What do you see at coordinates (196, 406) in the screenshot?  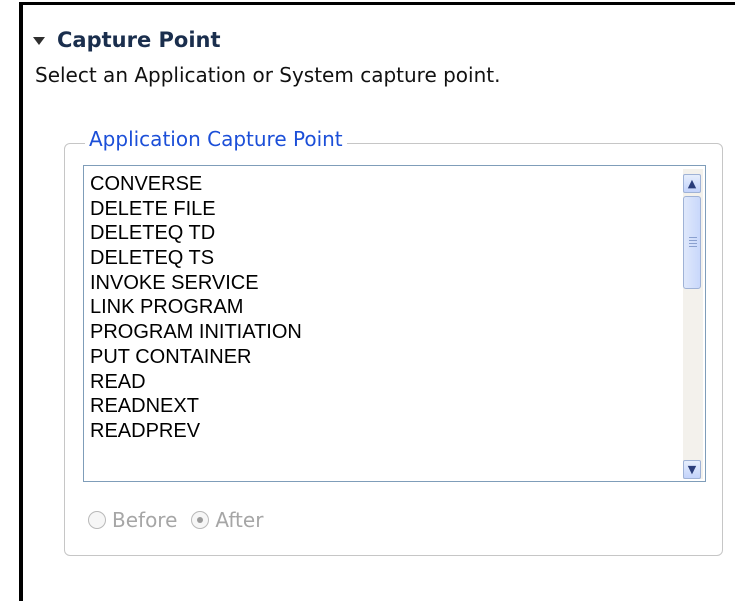 I see `list-item: READNEXT` at bounding box center [196, 406].